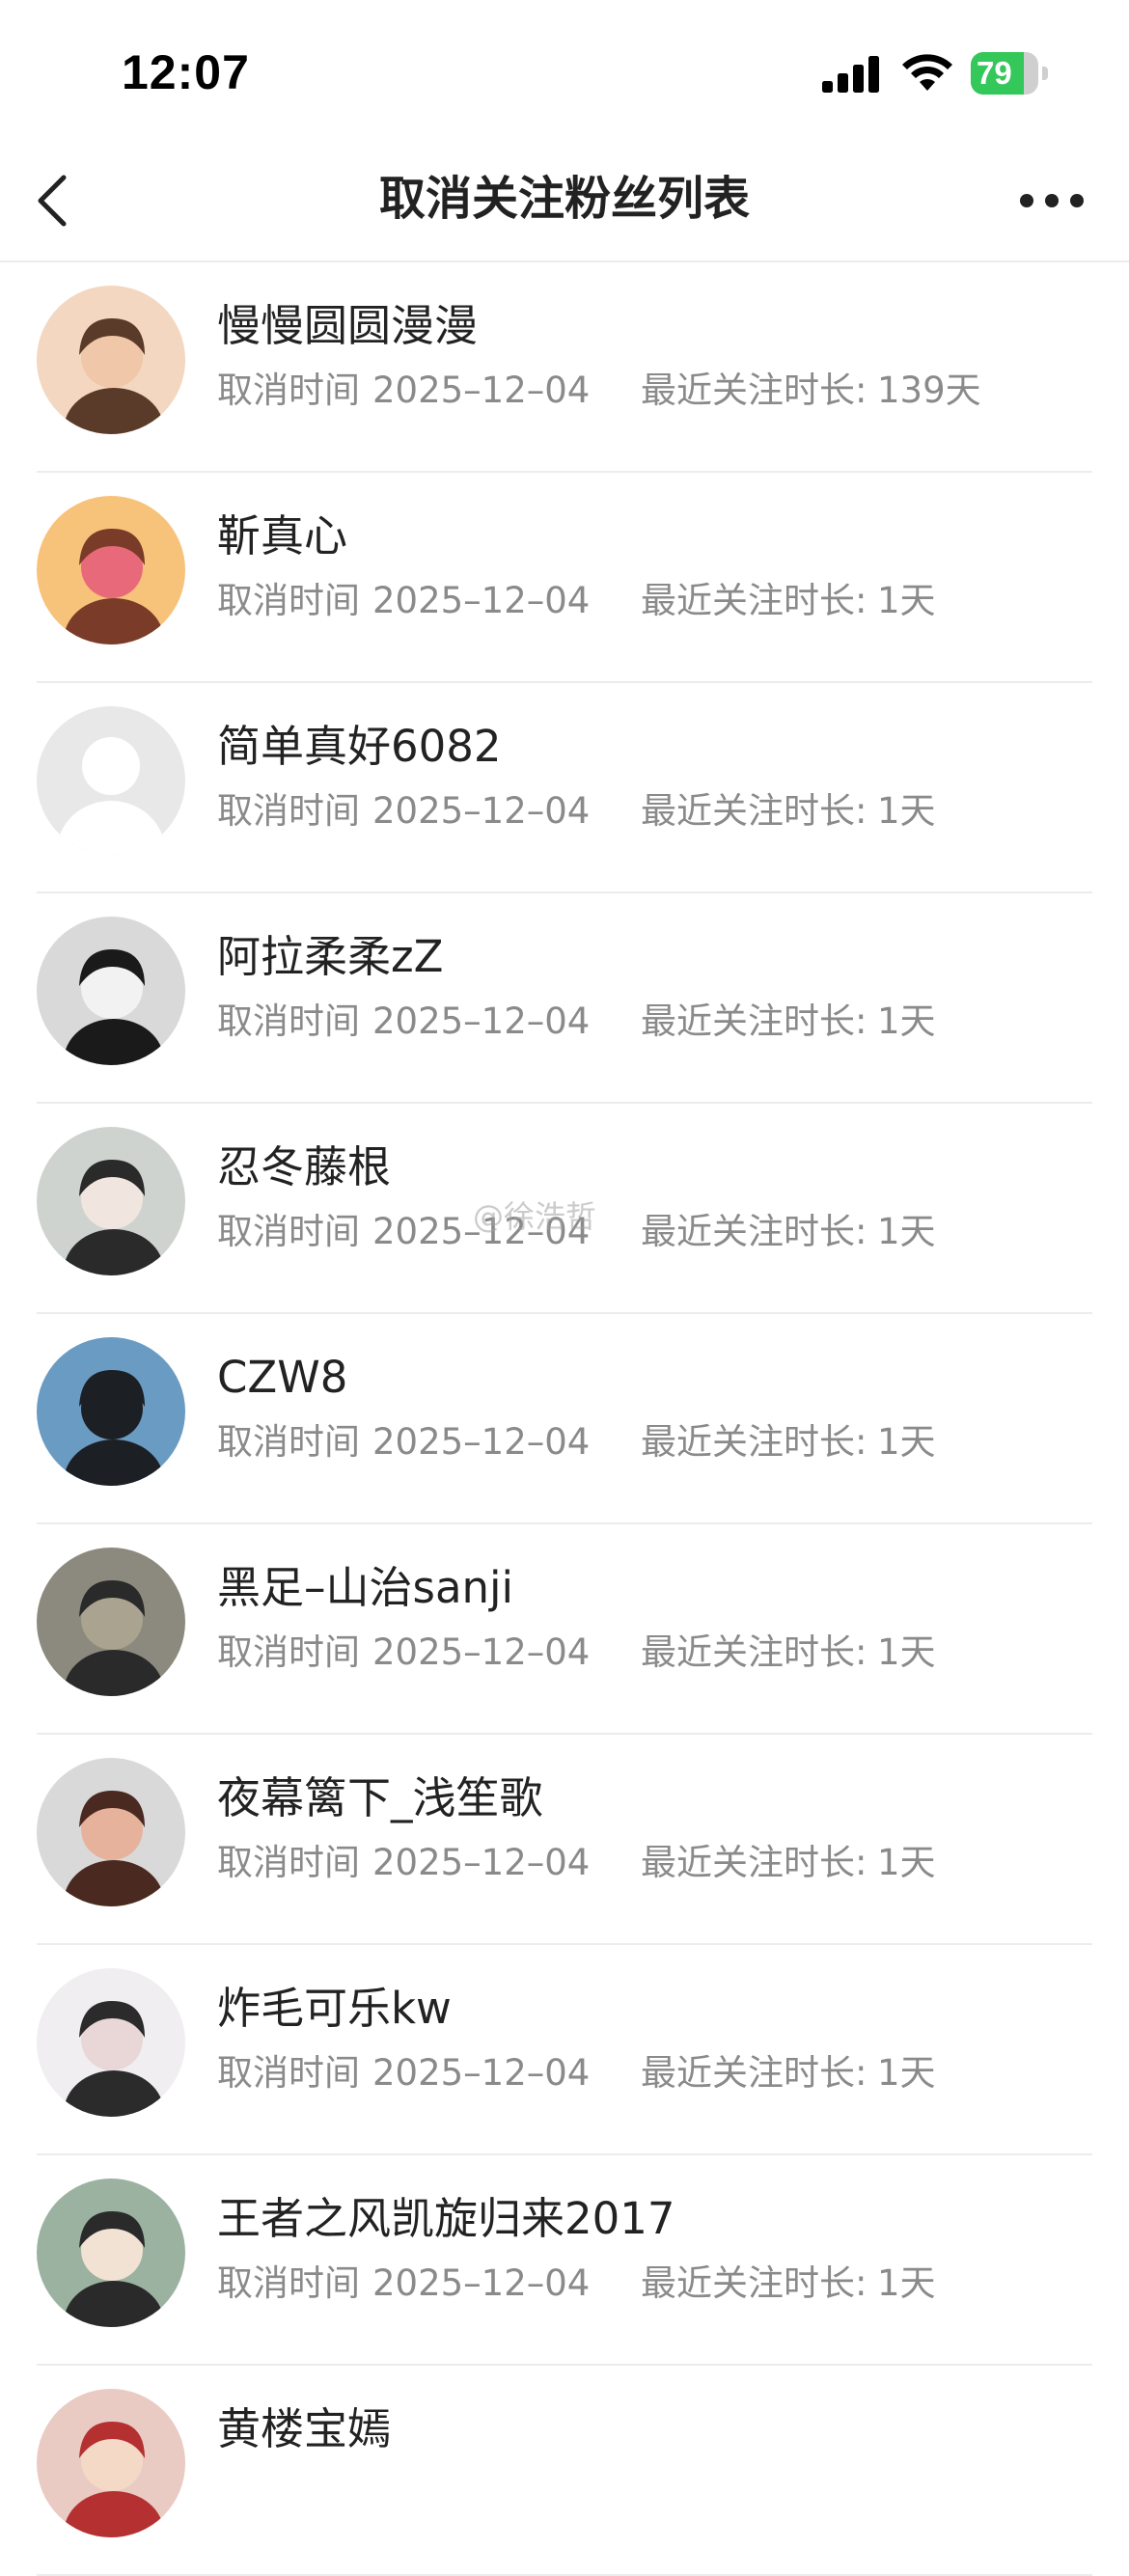 Image resolution: width=1129 pixels, height=2576 pixels. I want to click on battery-cap, so click(1045, 74).